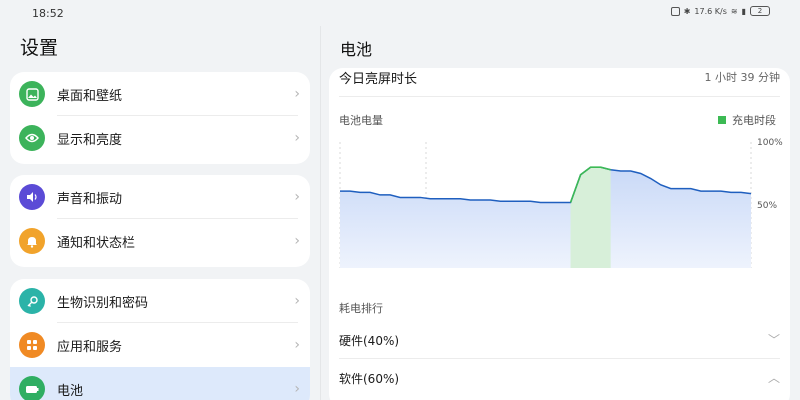 The width and height of the screenshot is (800, 400). I want to click on eye-icon, so click(32, 138).